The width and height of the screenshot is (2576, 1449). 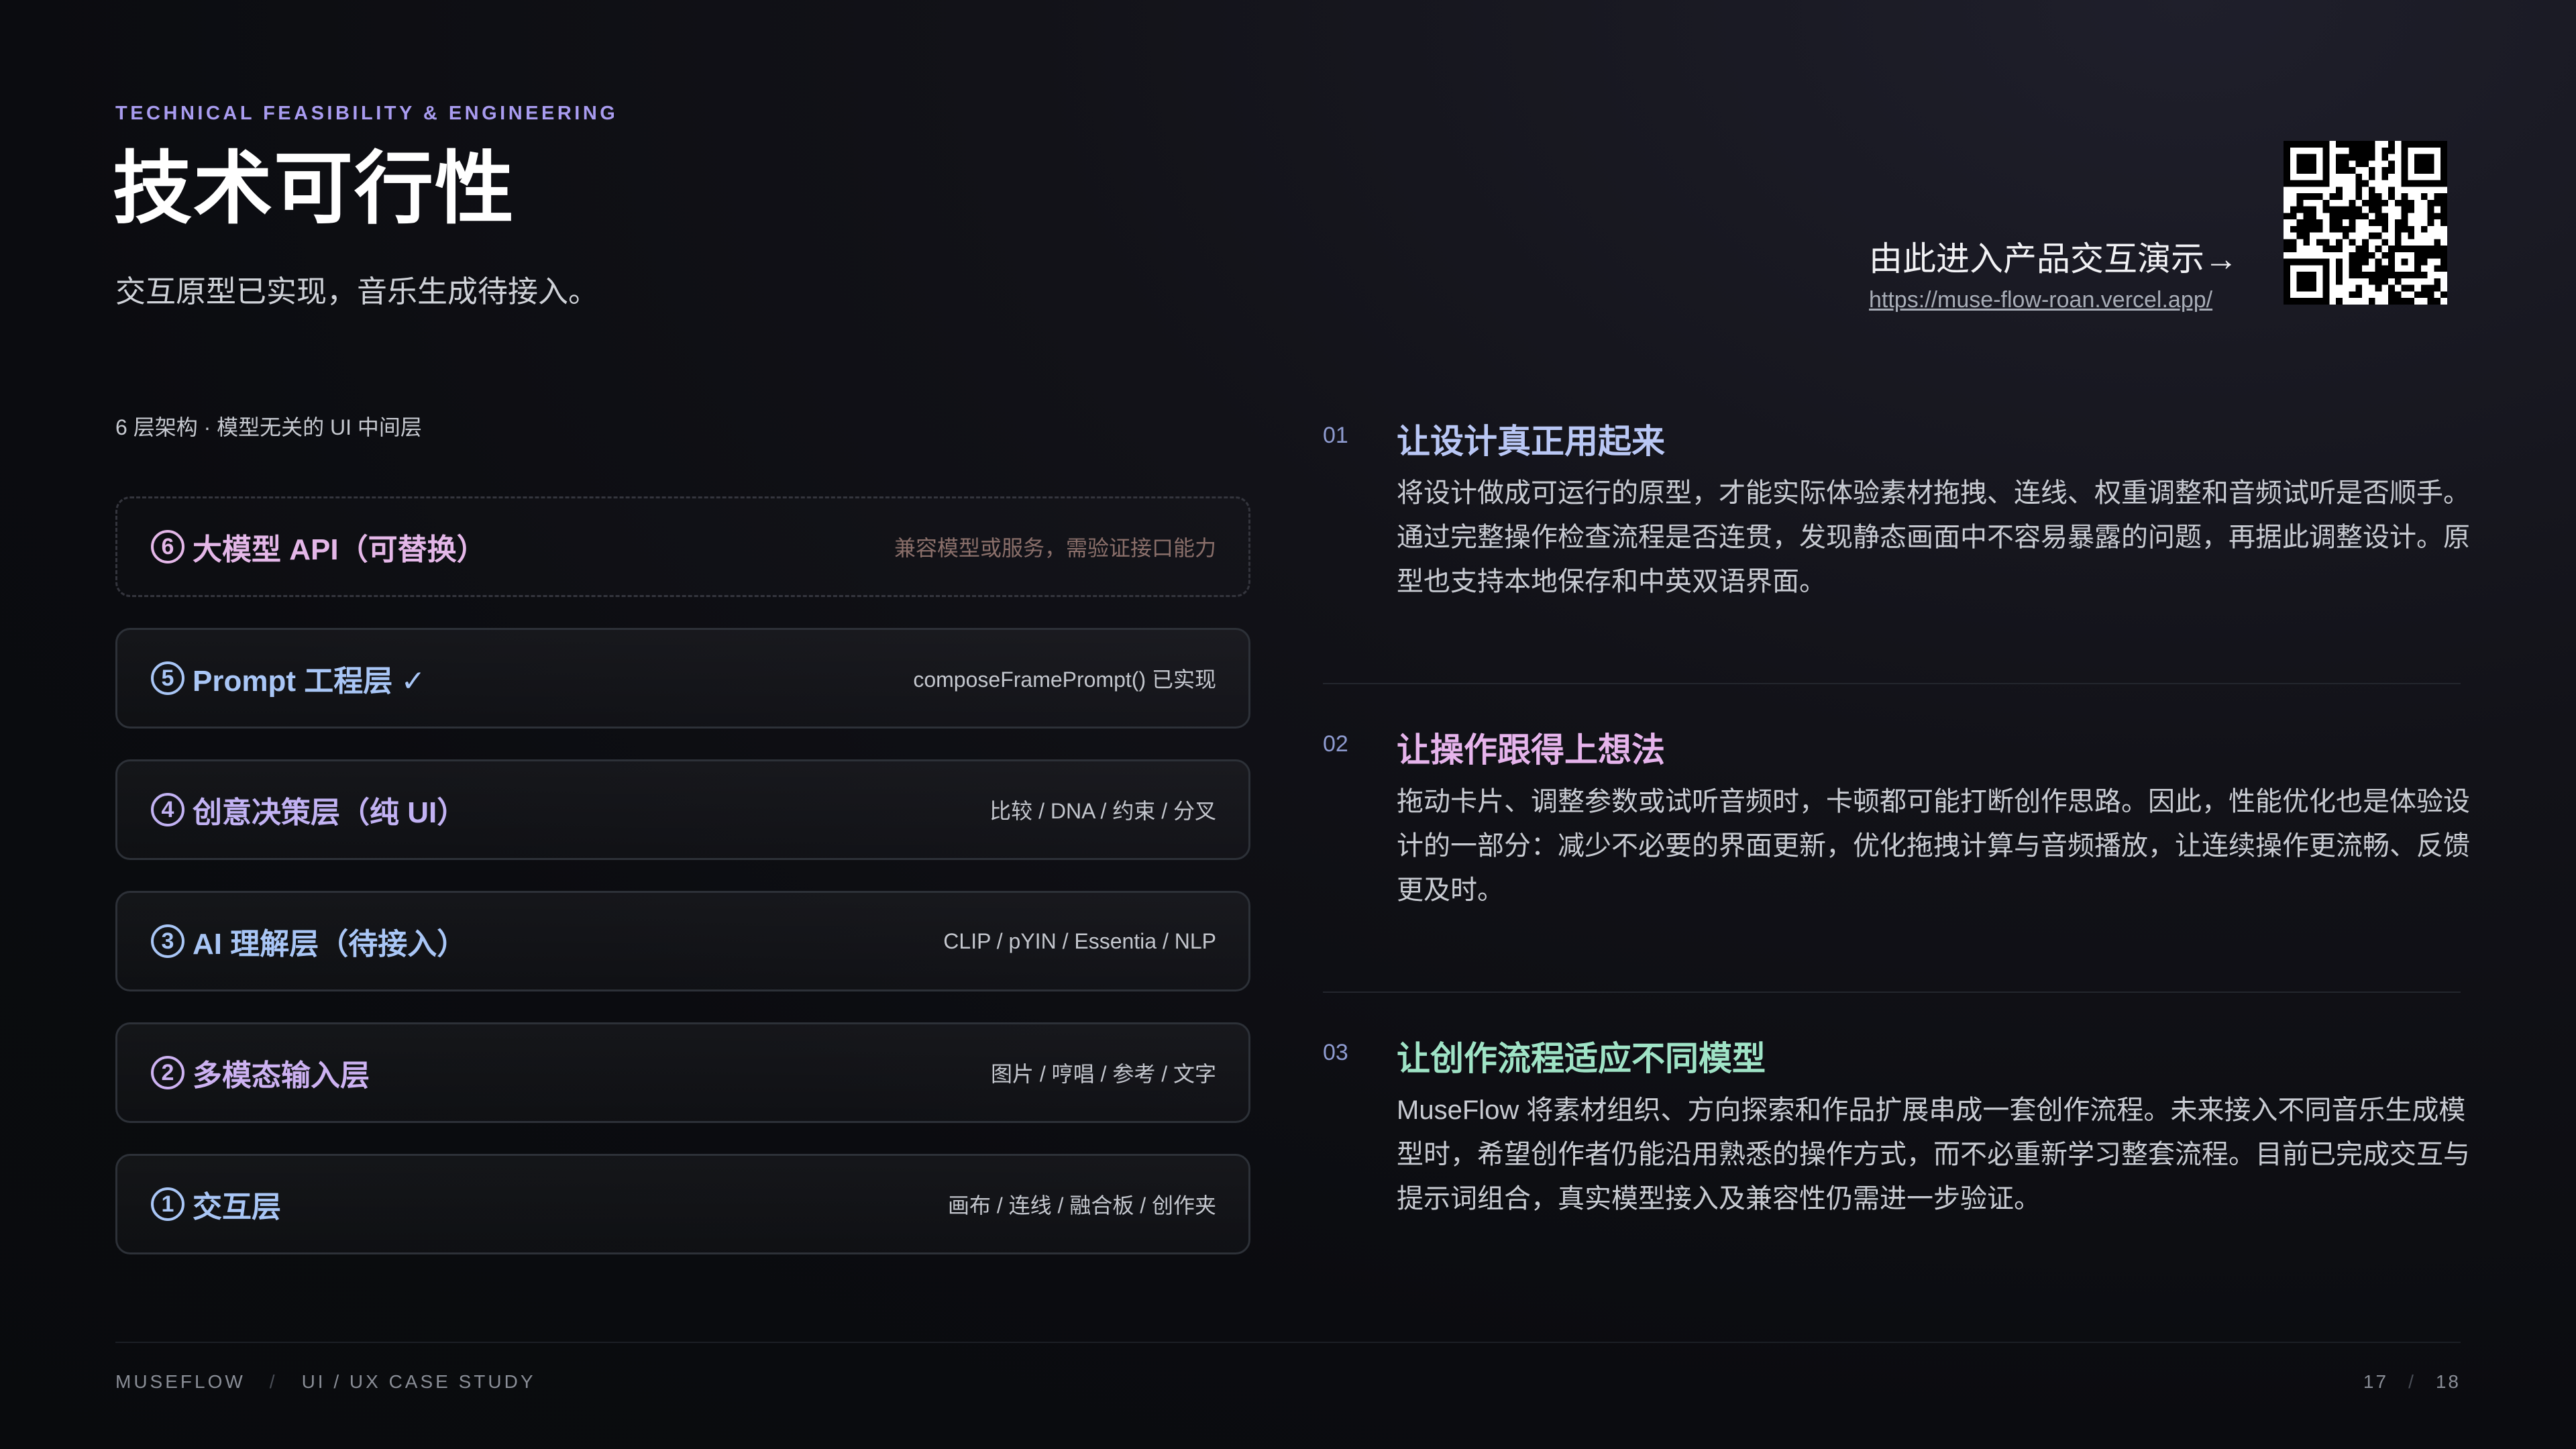 I want to click on demo-label: 由此进入产品交互演示→, so click(x=2053, y=256).